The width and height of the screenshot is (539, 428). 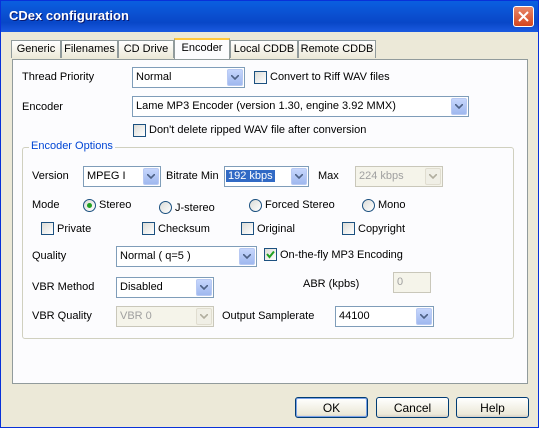 I want to click on bitrate-min-value: 192 kbps, so click(x=250, y=176).